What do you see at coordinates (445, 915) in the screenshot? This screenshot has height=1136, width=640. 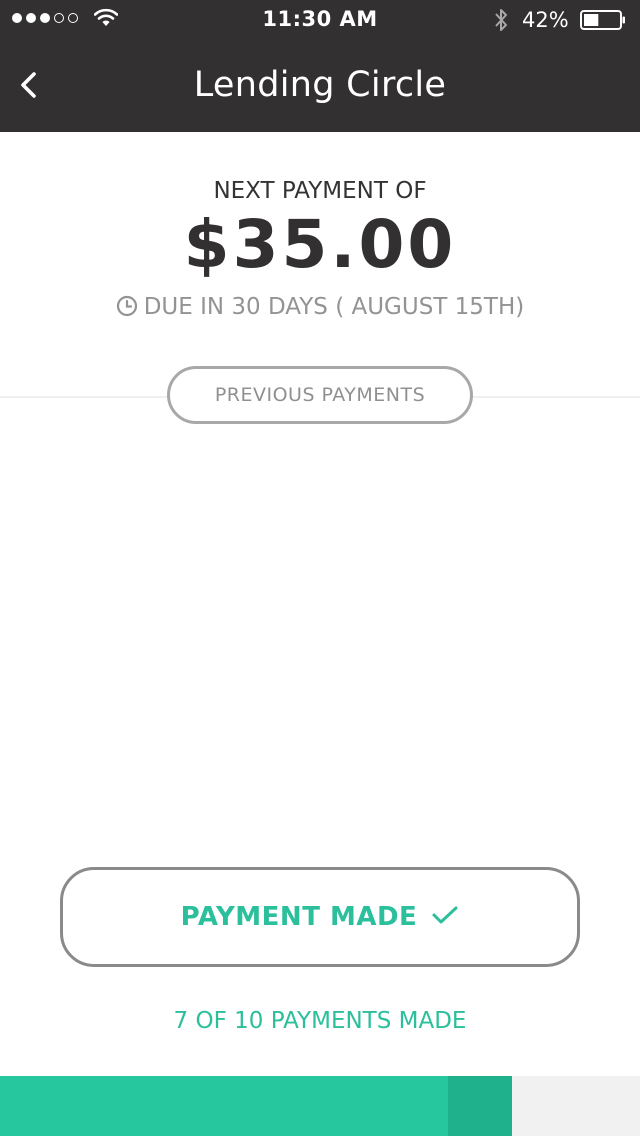 I see `check-icon` at bounding box center [445, 915].